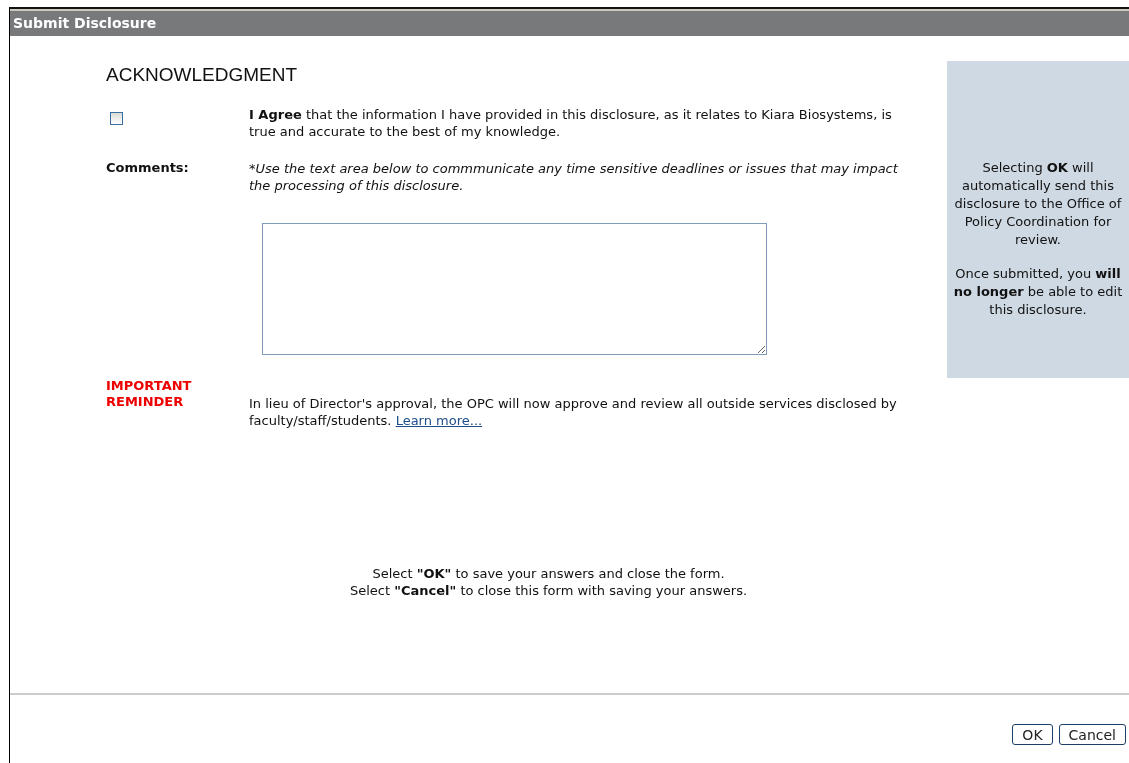  Describe the element at coordinates (571, 123) in the screenshot. I see `agreement-text: I Agree that the information I have provided in this disclosure, as it relates to Kiara Biosystems, is true and accurate to the best of my knowledge.` at that location.